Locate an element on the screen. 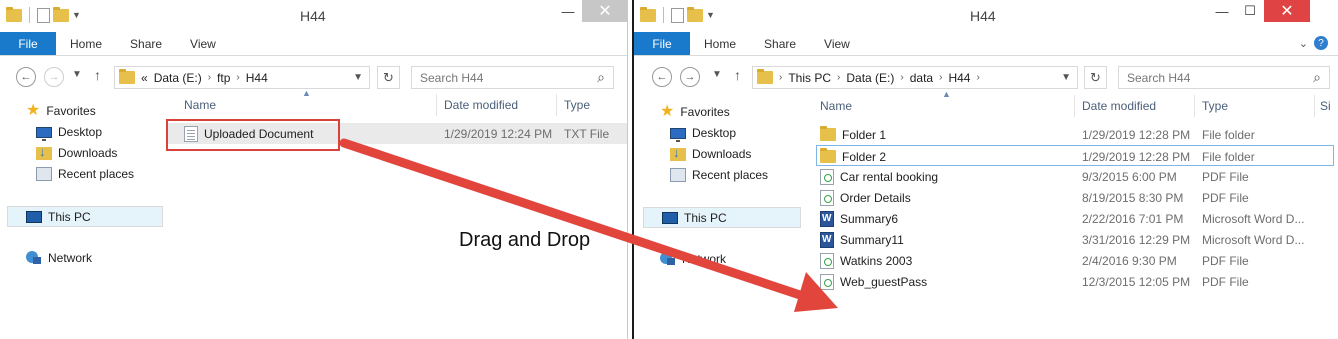 This screenshot has width=1338, height=339. table-row: Folder 1 1/29/2019 12:28 PM File folder is located at coordinates (1069, 134).